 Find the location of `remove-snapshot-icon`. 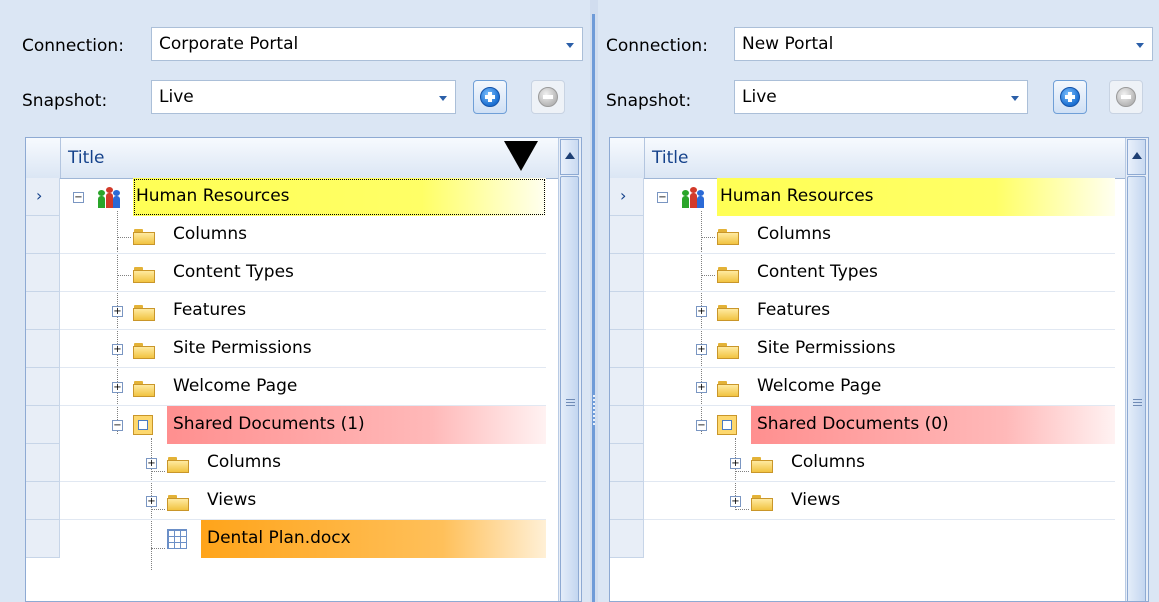

remove-snapshot-icon is located at coordinates (548, 97).